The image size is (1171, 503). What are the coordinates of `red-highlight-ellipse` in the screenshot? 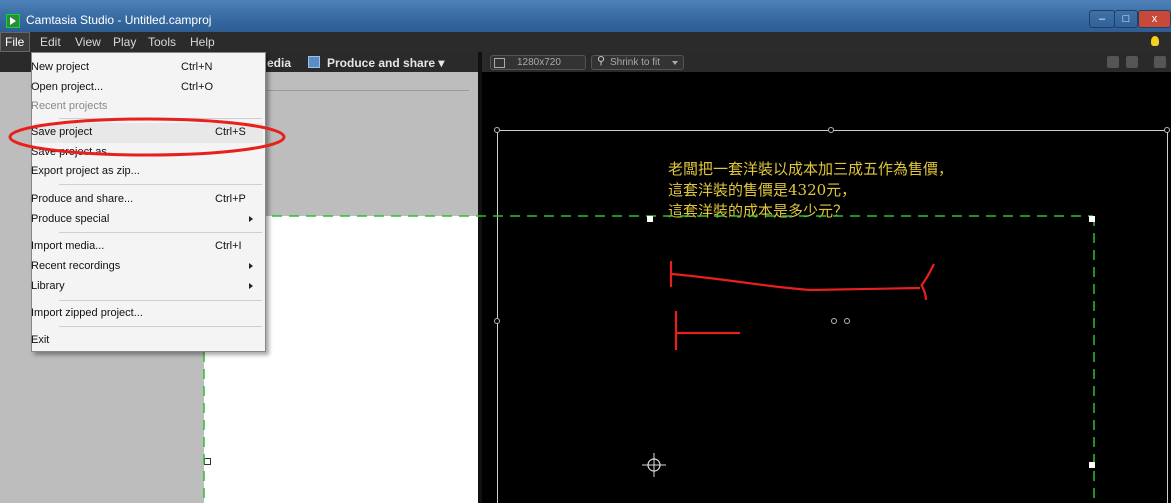 It's located at (147, 137).